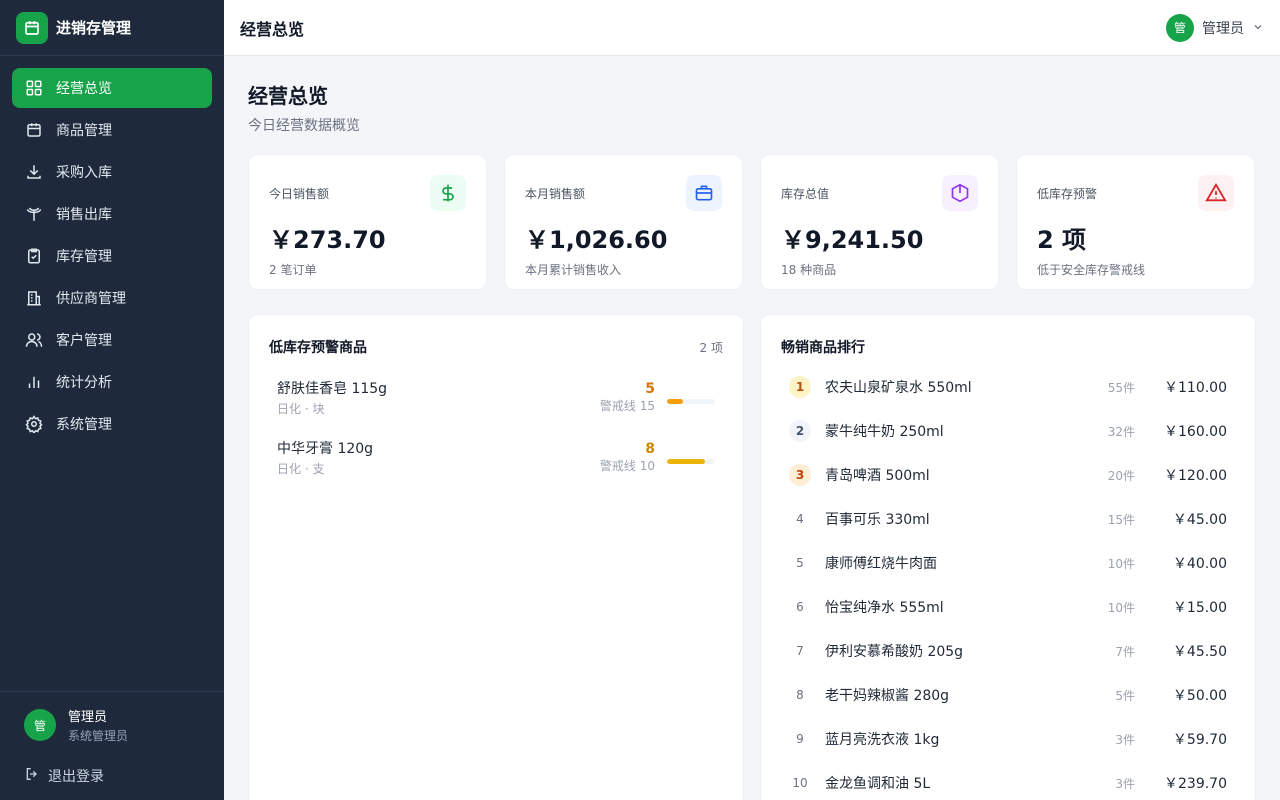 The height and width of the screenshot is (800, 1280). Describe the element at coordinates (878, 784) in the screenshot. I see `product-name: 金龙鱼调和油 5L` at that location.